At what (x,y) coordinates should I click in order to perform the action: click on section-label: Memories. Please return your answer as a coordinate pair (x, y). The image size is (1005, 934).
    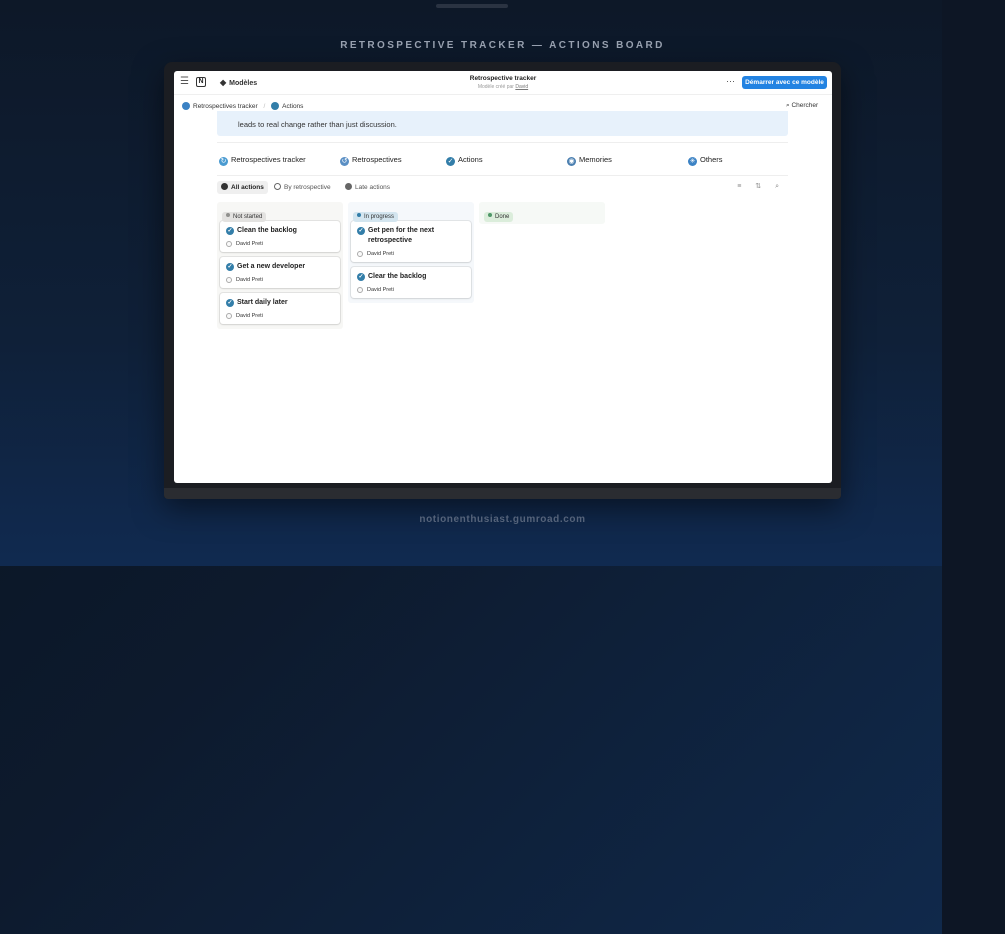
    Looking at the image, I should click on (595, 159).